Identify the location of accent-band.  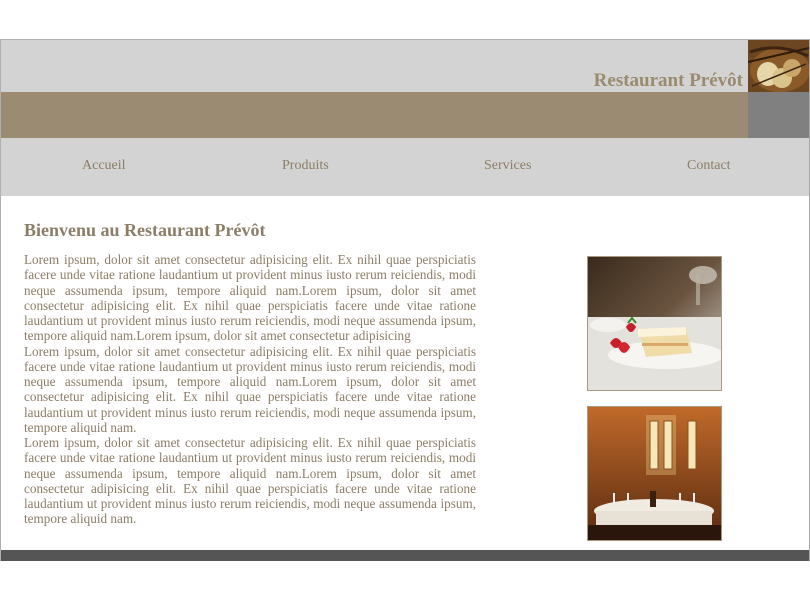
(374, 115).